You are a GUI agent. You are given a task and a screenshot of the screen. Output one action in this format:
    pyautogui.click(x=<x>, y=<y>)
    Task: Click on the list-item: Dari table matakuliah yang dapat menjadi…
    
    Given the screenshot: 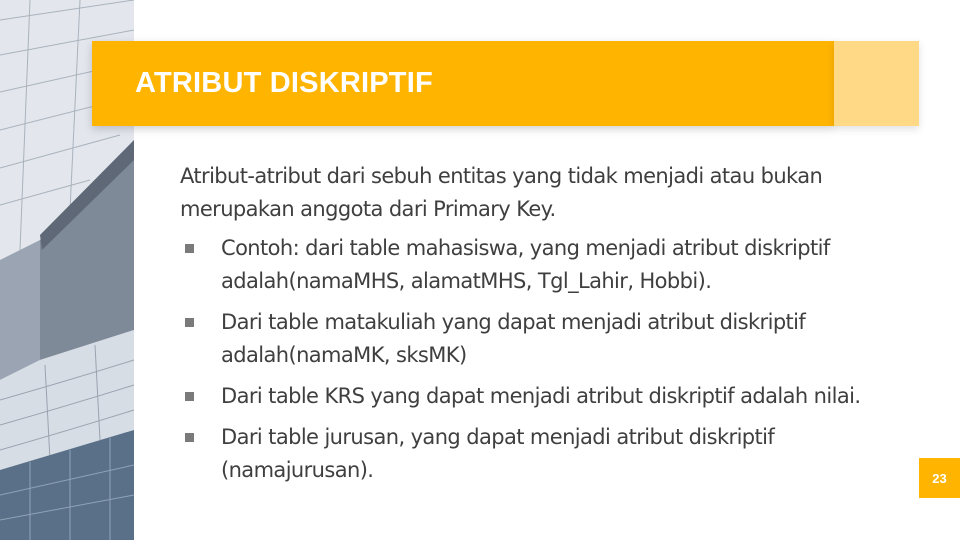 What is the action you would take?
    pyautogui.click(x=555, y=339)
    